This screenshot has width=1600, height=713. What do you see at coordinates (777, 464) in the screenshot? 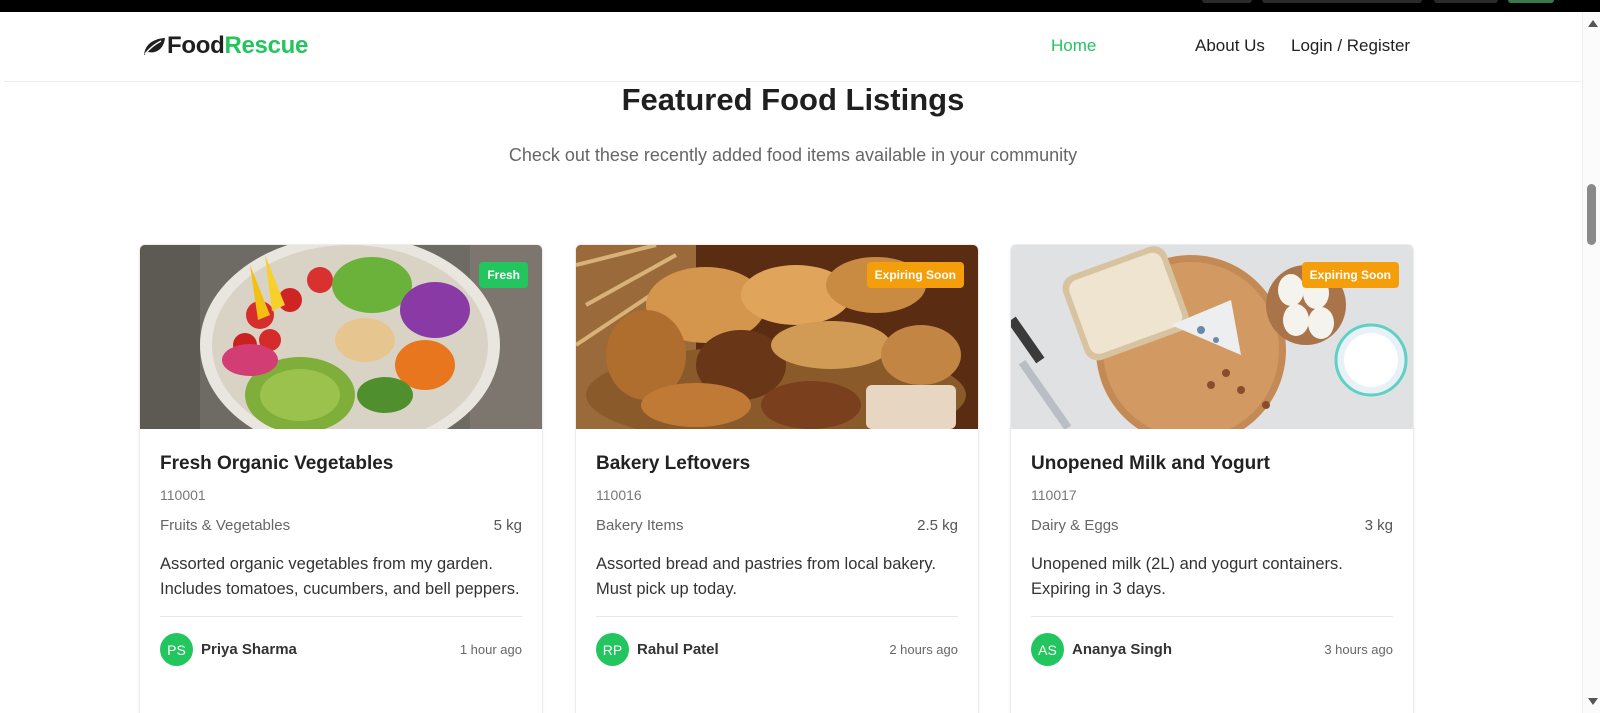
I see `listing-title: Bakery Leftovers` at bounding box center [777, 464].